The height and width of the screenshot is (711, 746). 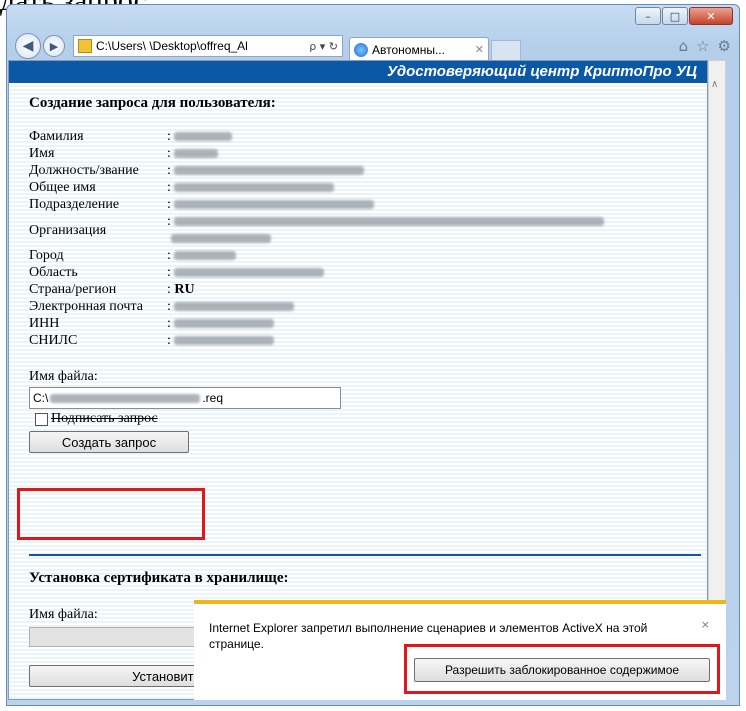 I want to click on notification-close-icon: ×, so click(x=705, y=624).